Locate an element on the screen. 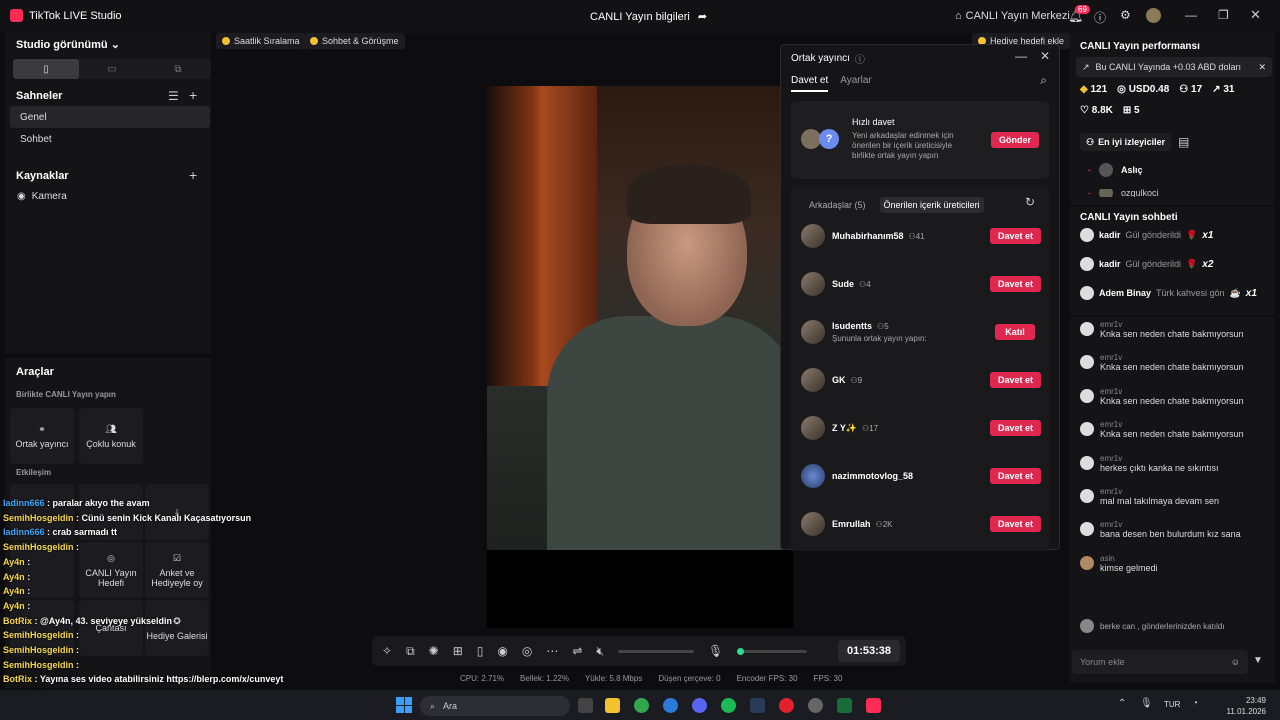 This screenshot has width=1280, height=720. source-item-camera: ◉ Kamera is located at coordinates (42, 196).